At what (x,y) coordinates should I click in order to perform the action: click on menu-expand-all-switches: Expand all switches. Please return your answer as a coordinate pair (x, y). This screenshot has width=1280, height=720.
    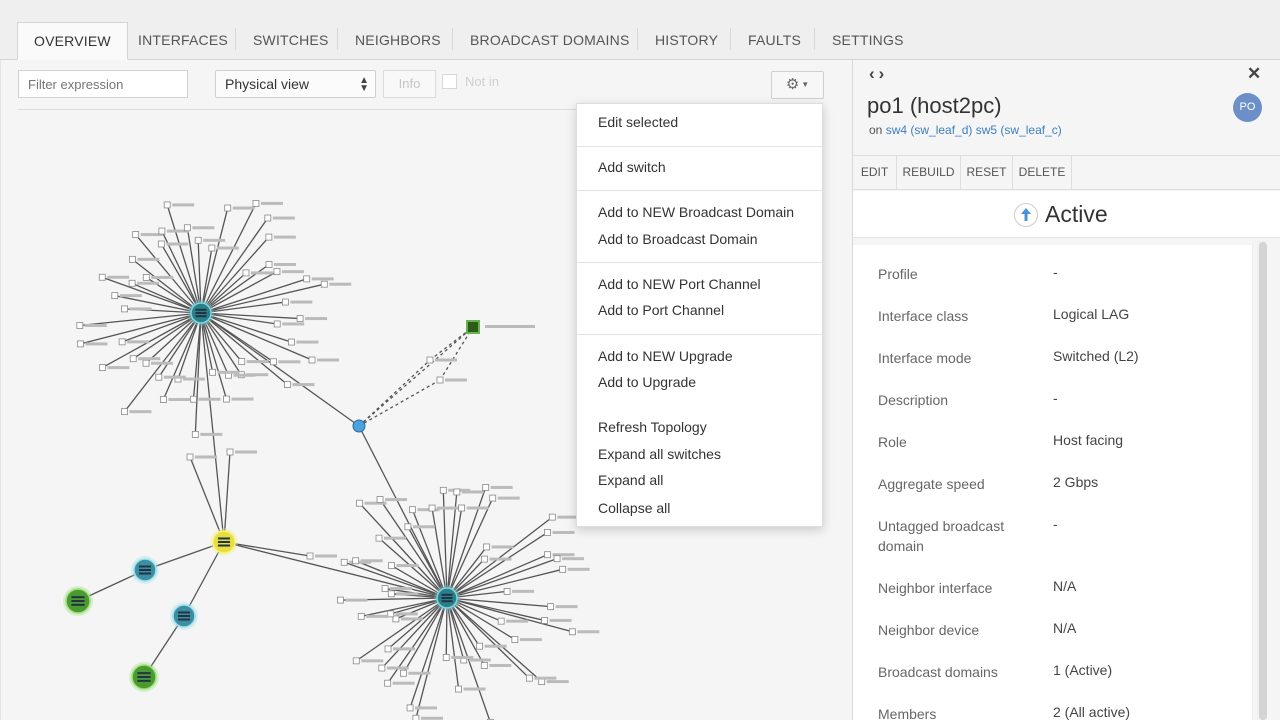
    Looking at the image, I should click on (659, 454).